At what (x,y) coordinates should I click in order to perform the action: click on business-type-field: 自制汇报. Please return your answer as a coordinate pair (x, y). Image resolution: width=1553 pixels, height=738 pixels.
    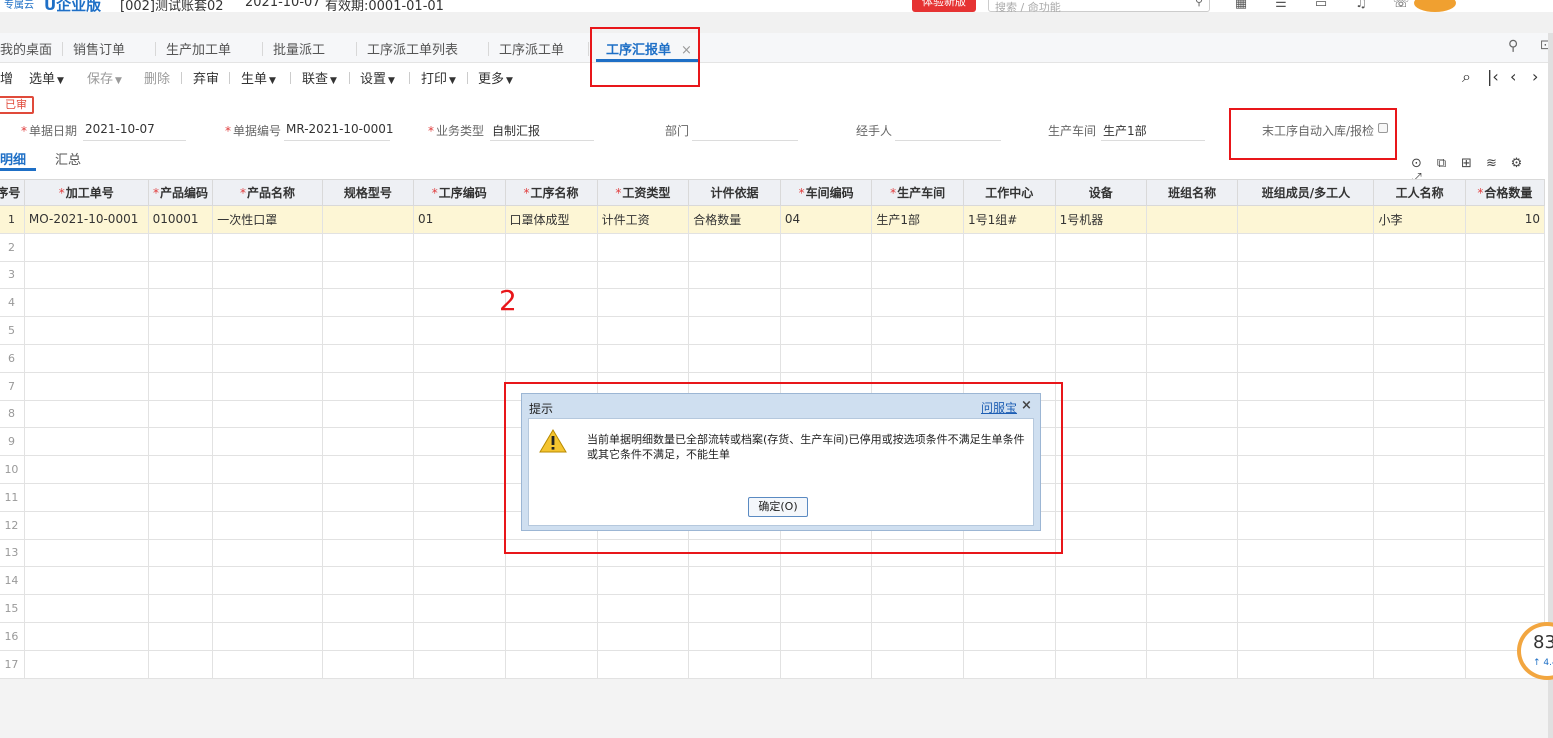
    Looking at the image, I should click on (542, 130).